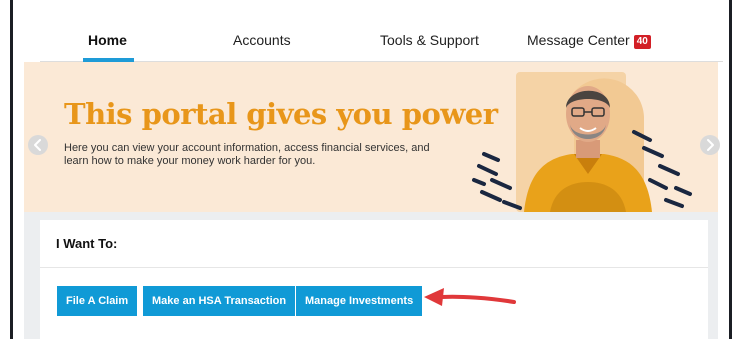 The height and width of the screenshot is (339, 740). I want to click on chevron-right-icon, so click(710, 145).